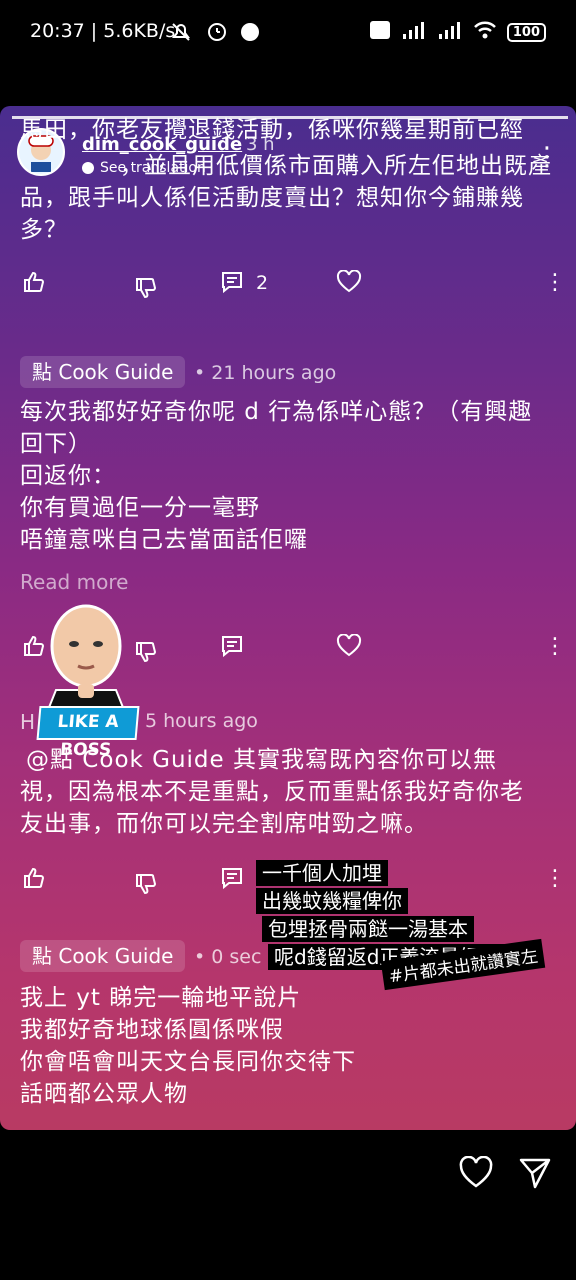  What do you see at coordinates (103, 31) in the screenshot?
I see `status-time-speed: 20:37 | 5.6KB/s` at bounding box center [103, 31].